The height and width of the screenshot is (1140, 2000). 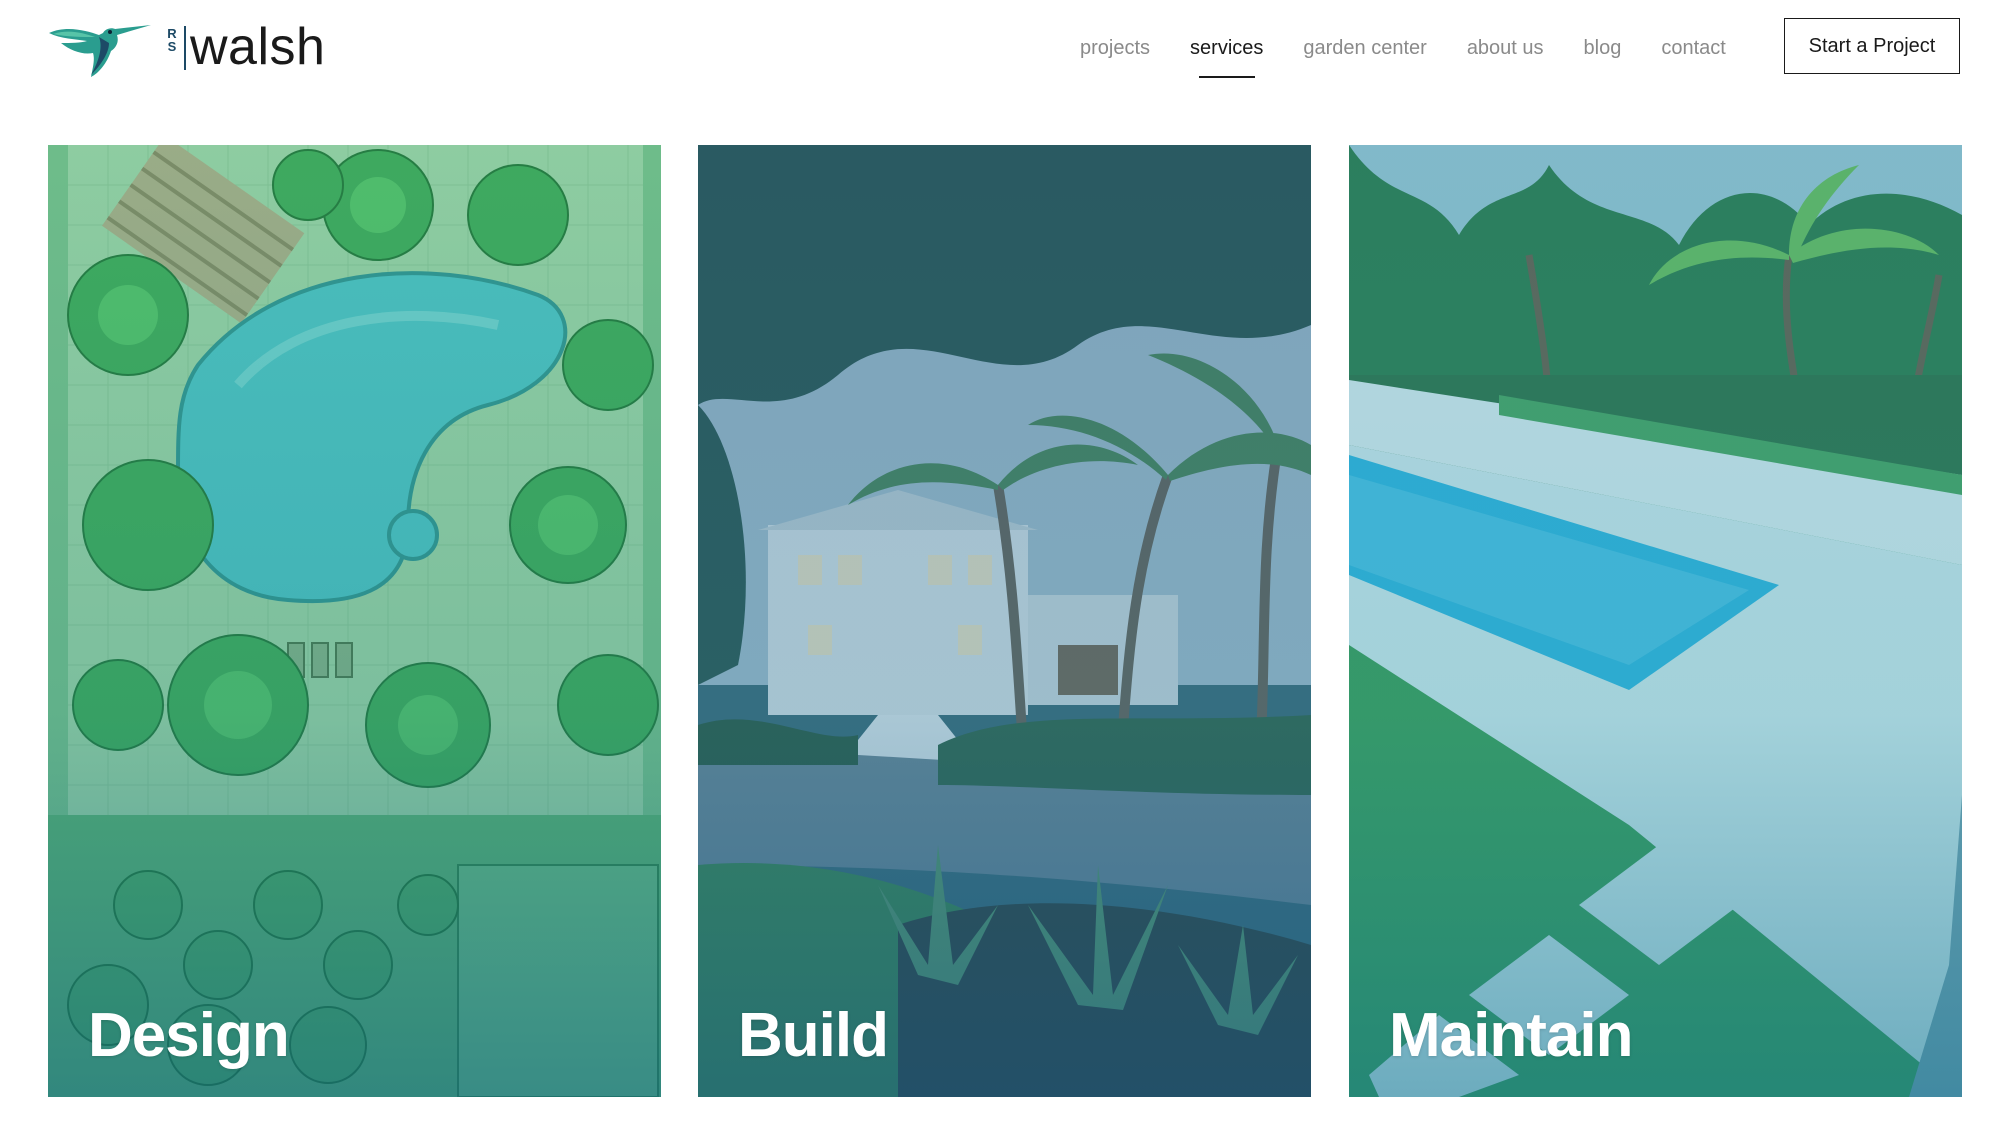 What do you see at coordinates (258, 47) in the screenshot?
I see `logo-wordmark: walsh` at bounding box center [258, 47].